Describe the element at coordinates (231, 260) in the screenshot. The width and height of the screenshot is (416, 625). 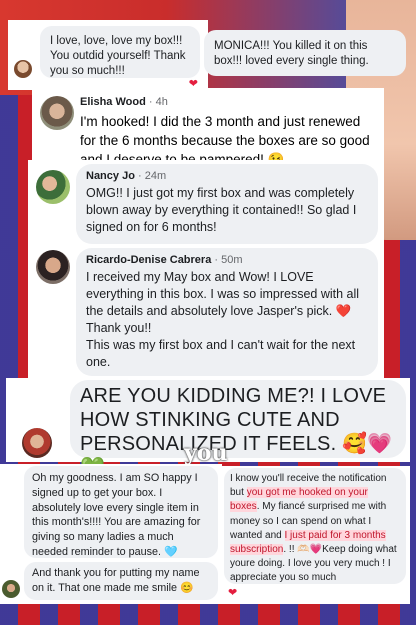
I see `comment-time: 50m` at that location.